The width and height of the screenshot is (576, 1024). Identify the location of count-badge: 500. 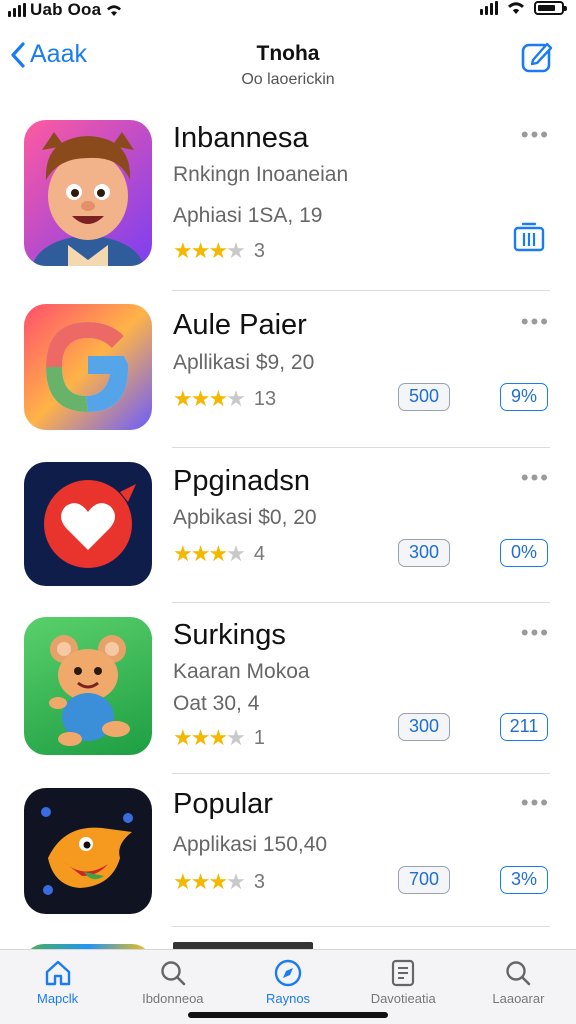
(424, 397).